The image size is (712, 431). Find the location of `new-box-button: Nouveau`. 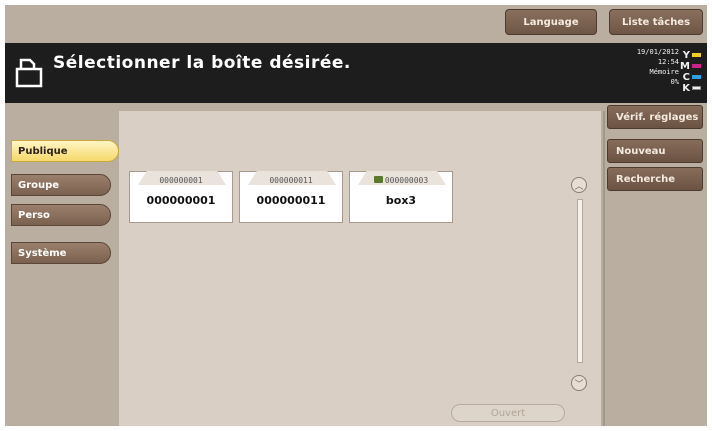

new-box-button: Nouveau is located at coordinates (655, 151).